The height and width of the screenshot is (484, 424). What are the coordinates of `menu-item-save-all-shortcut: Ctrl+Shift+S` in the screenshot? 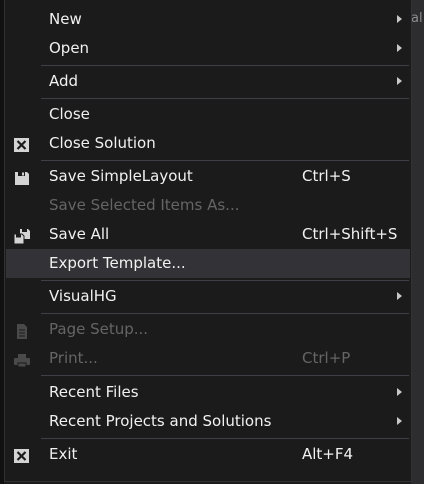 It's located at (350, 234).